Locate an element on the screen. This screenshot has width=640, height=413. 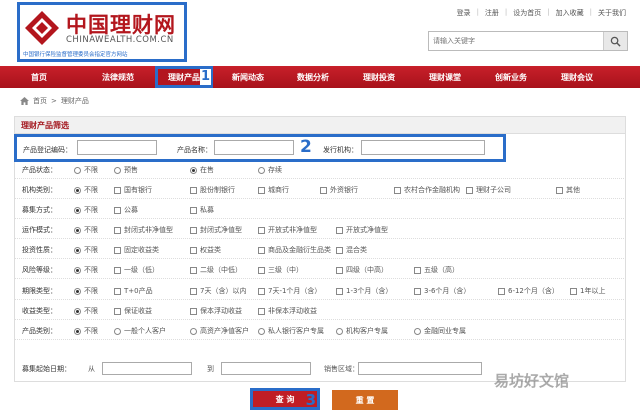
login-link: 登录 is located at coordinates (464, 13).